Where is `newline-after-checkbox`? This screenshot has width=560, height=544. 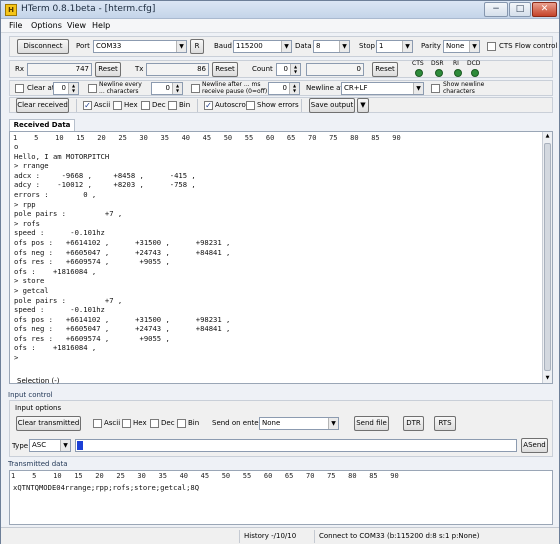
newline-after-checkbox is located at coordinates (195, 88).